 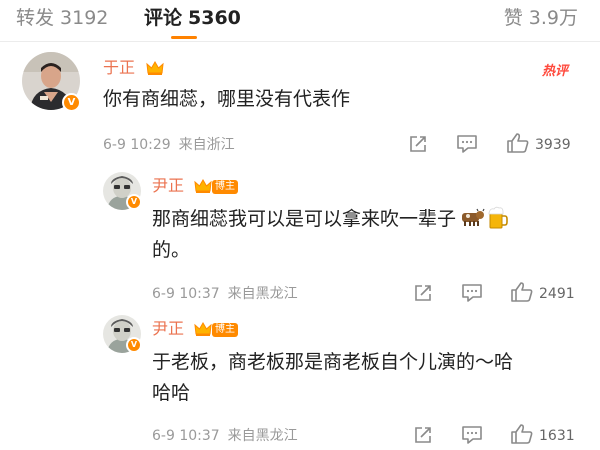 What do you see at coordinates (227, 99) in the screenshot?
I see `comment-text: 你有商细蕊，哪里没有代表作` at bounding box center [227, 99].